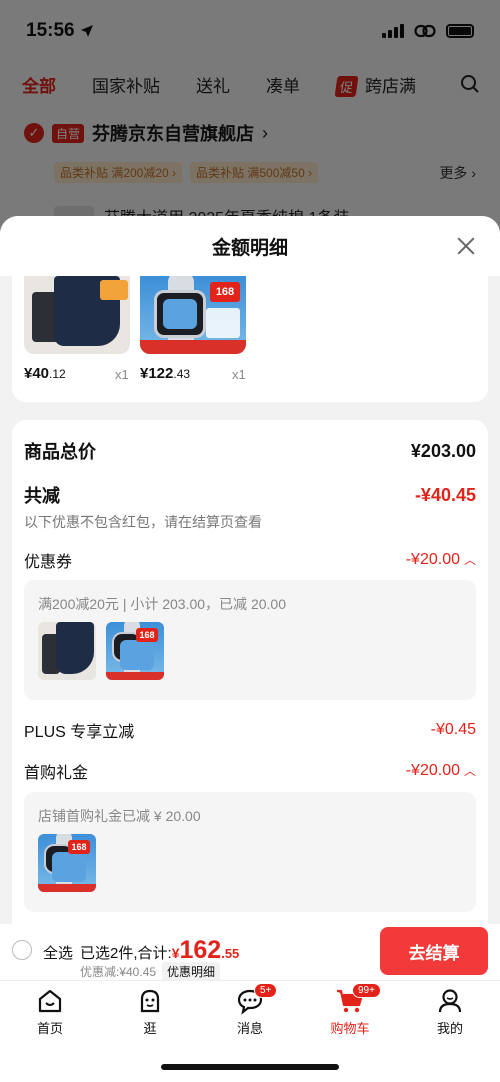 This screenshot has width=500, height=1082. I want to click on tab-profile: 我的, so click(450, 1012).